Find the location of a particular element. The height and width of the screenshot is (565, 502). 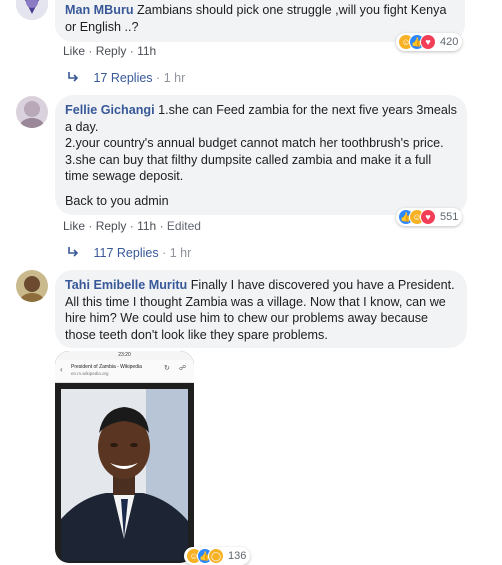

view-replies: 117 Replies · 1 hr is located at coordinates (129, 253).